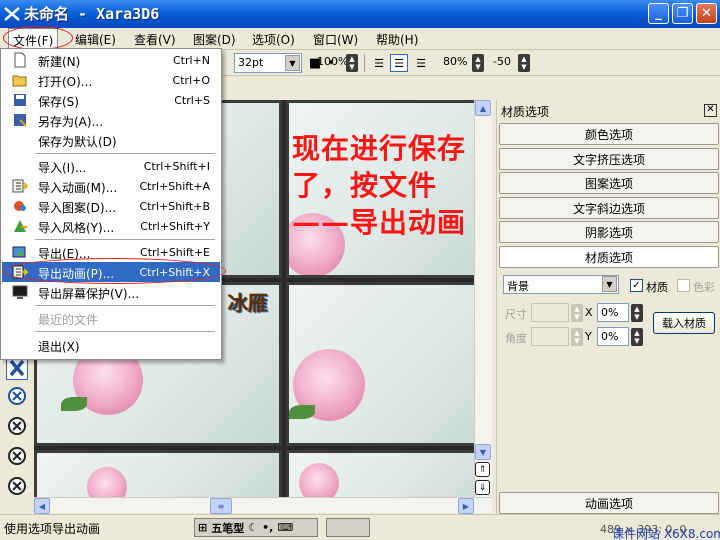 This screenshot has height=540, width=720. What do you see at coordinates (683, 285) in the screenshot?
I see `color-checkbox` at bounding box center [683, 285].